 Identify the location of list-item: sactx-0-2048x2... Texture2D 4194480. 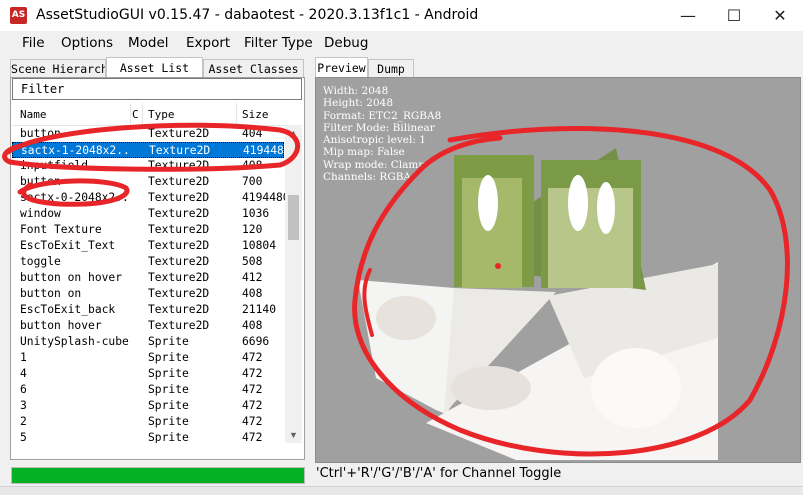
(149, 198).